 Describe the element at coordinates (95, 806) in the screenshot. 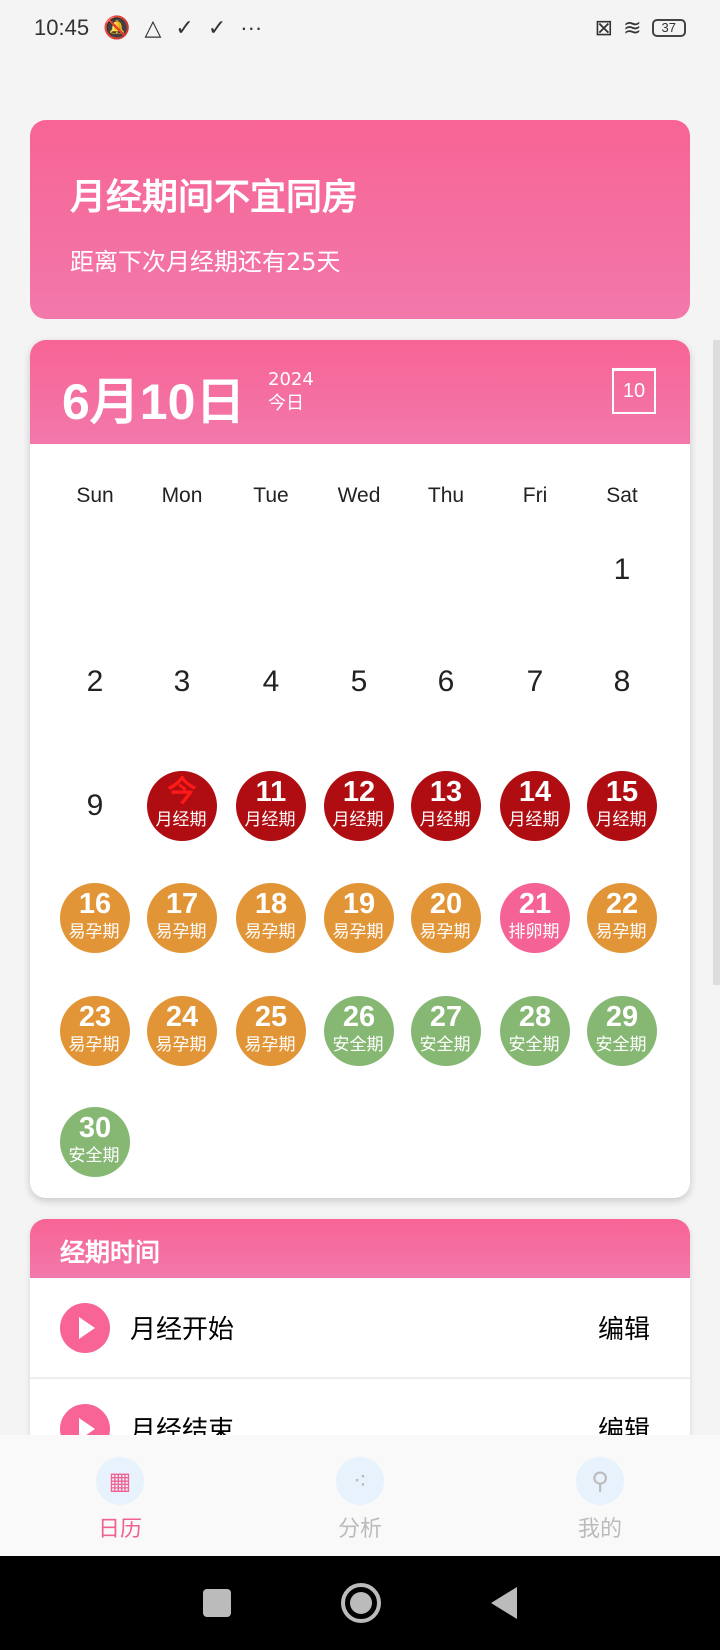

I see `calendar-day: 9` at that location.